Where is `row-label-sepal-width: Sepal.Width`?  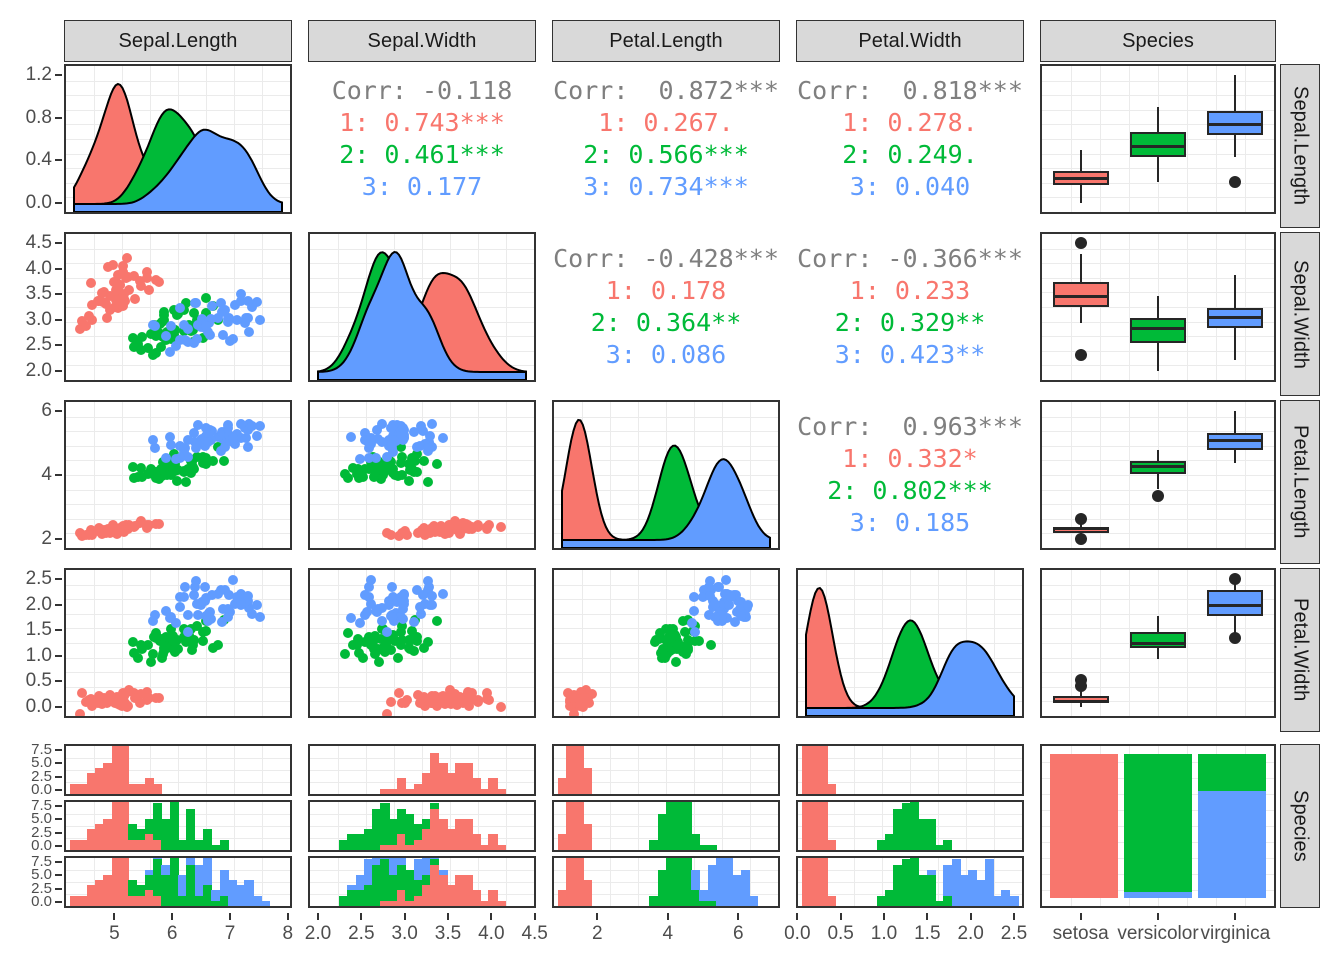
row-label-sepal-width: Sepal.Width is located at coordinates (1300, 314).